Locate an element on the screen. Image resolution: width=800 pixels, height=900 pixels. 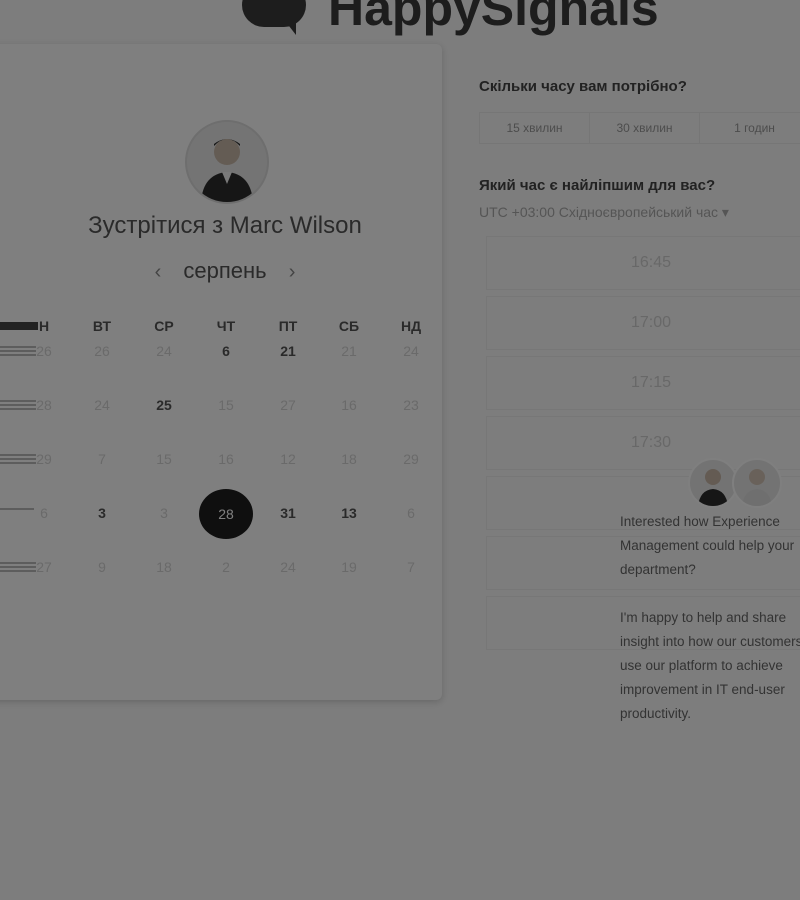
calendar-week-row: 26 26 24 6 21 21 24 is located at coordinates (221, 352).